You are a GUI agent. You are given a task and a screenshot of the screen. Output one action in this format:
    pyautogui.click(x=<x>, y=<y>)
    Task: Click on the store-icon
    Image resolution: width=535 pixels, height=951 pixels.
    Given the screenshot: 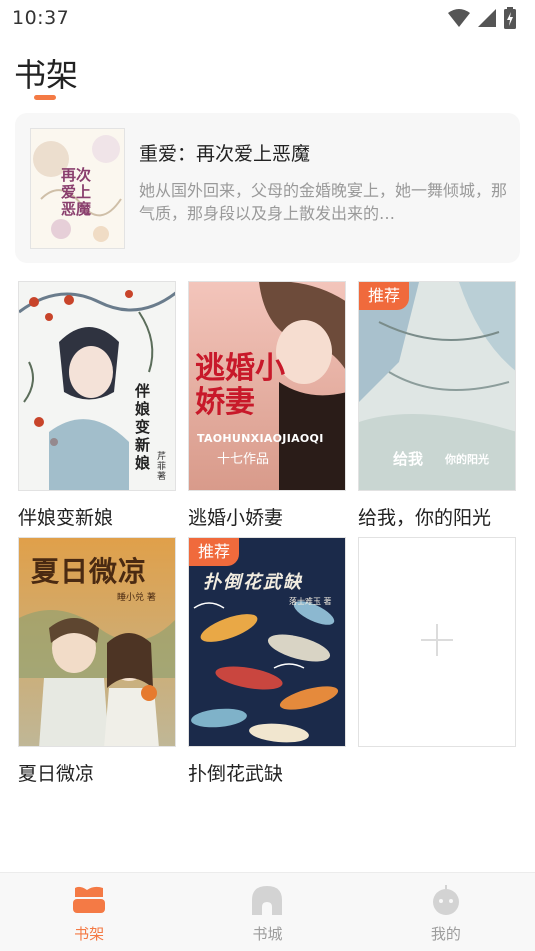 What is the action you would take?
    pyautogui.click(x=267, y=902)
    